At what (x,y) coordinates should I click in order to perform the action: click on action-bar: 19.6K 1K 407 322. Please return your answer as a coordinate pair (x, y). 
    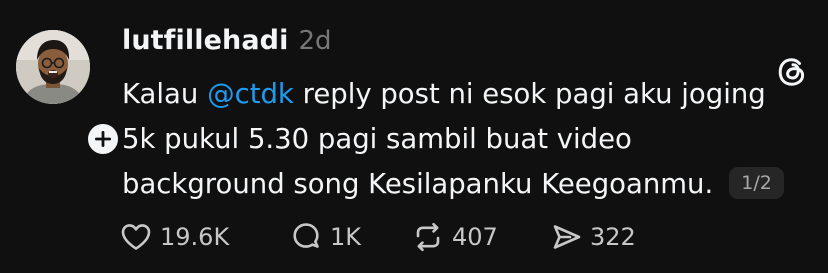
    Looking at the image, I should click on (388, 237).